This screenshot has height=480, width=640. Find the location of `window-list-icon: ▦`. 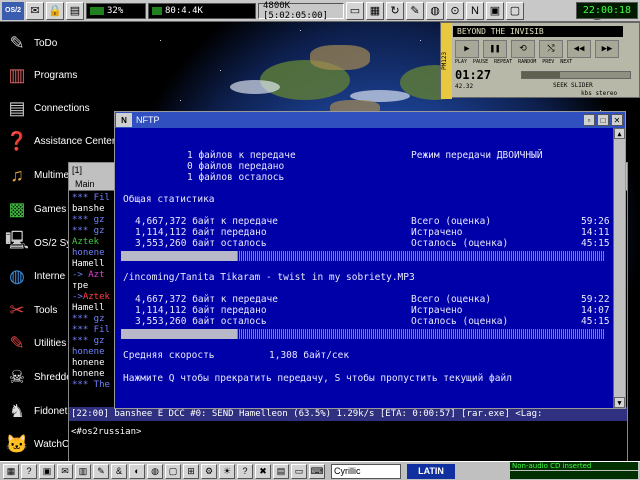

window-list-icon: ▦ is located at coordinates (375, 10).